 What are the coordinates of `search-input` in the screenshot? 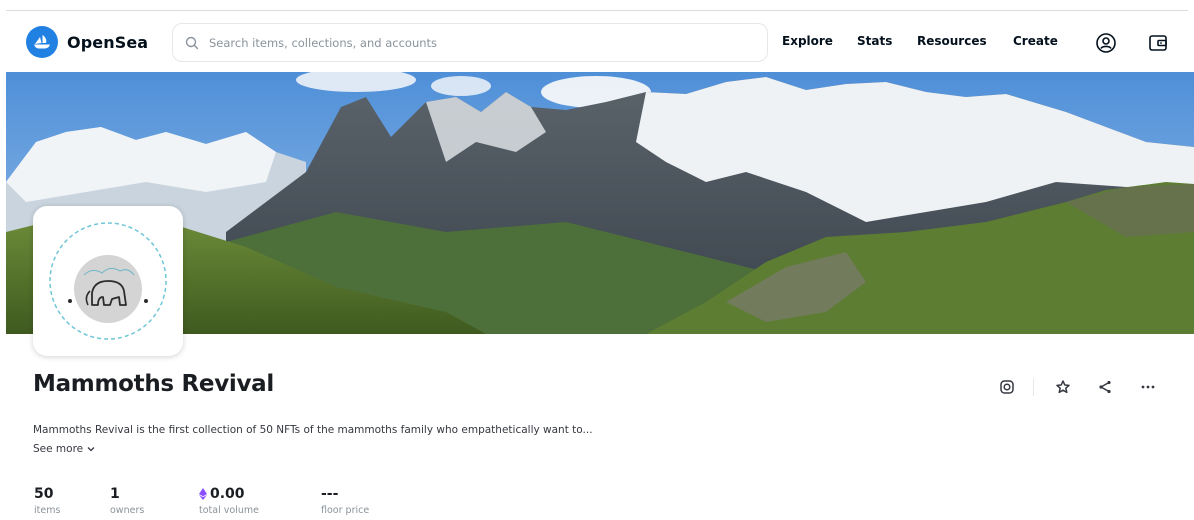 It's located at (479, 42).